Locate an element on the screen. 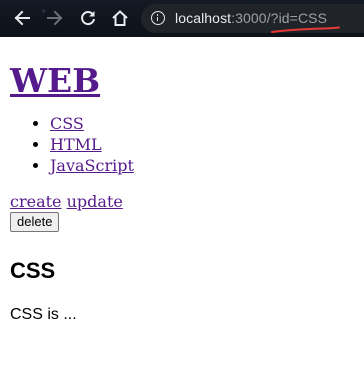 This screenshot has height=365, width=364. reload-button is located at coordinates (88, 18).